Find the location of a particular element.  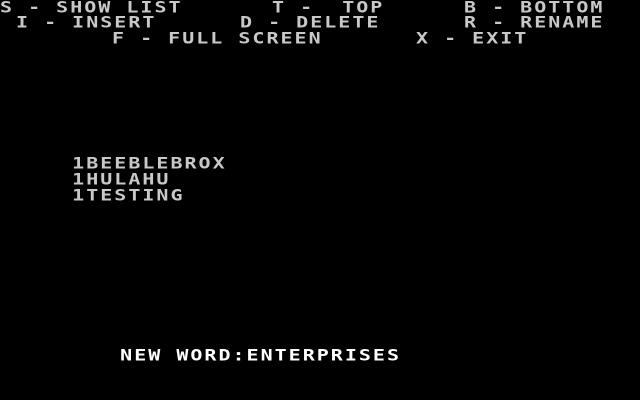

new-word-label: NEW WORD: is located at coordinates (183, 354).